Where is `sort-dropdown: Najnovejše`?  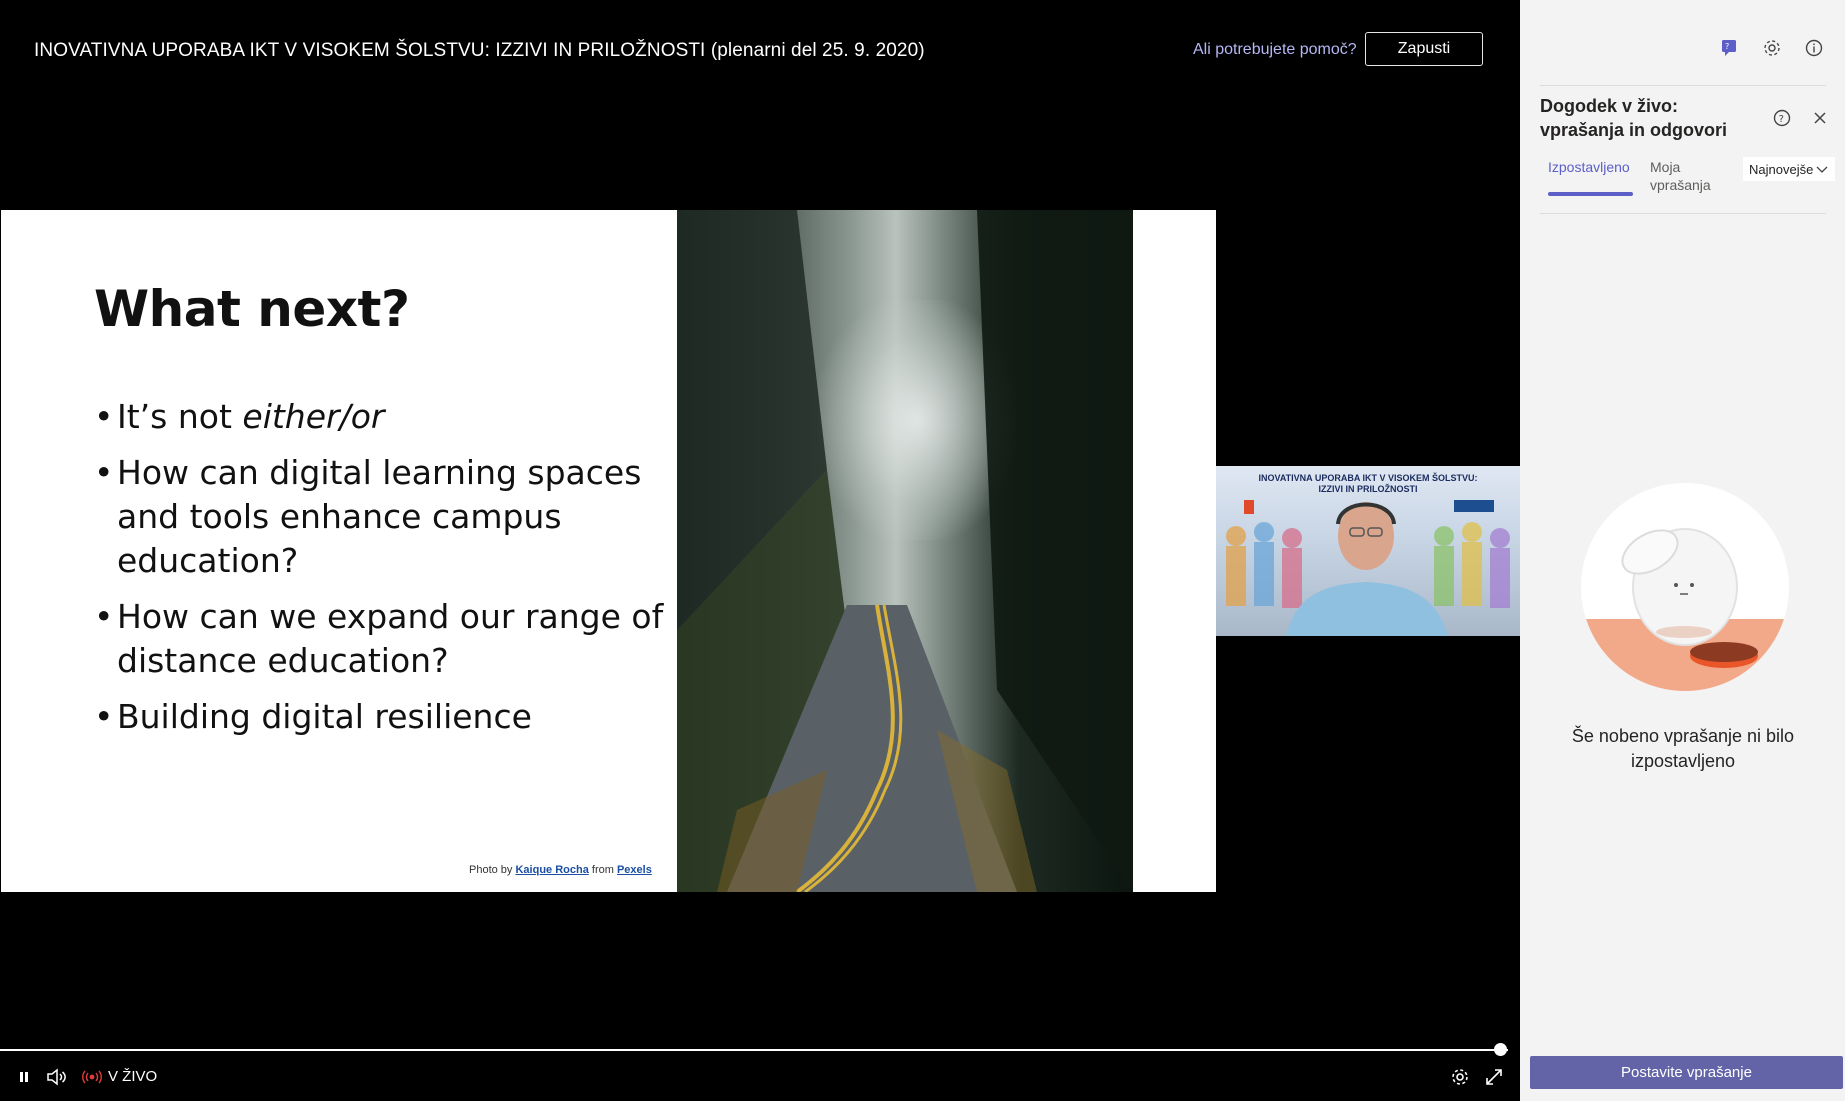 sort-dropdown: Najnovejše is located at coordinates (1789, 169).